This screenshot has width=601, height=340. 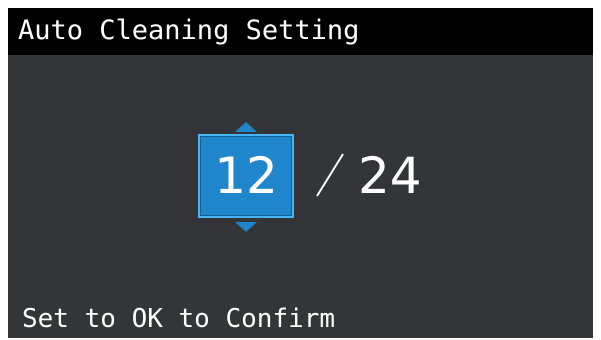 I want to click on title-bar: Auto Cleaning Setting, so click(x=300, y=31).